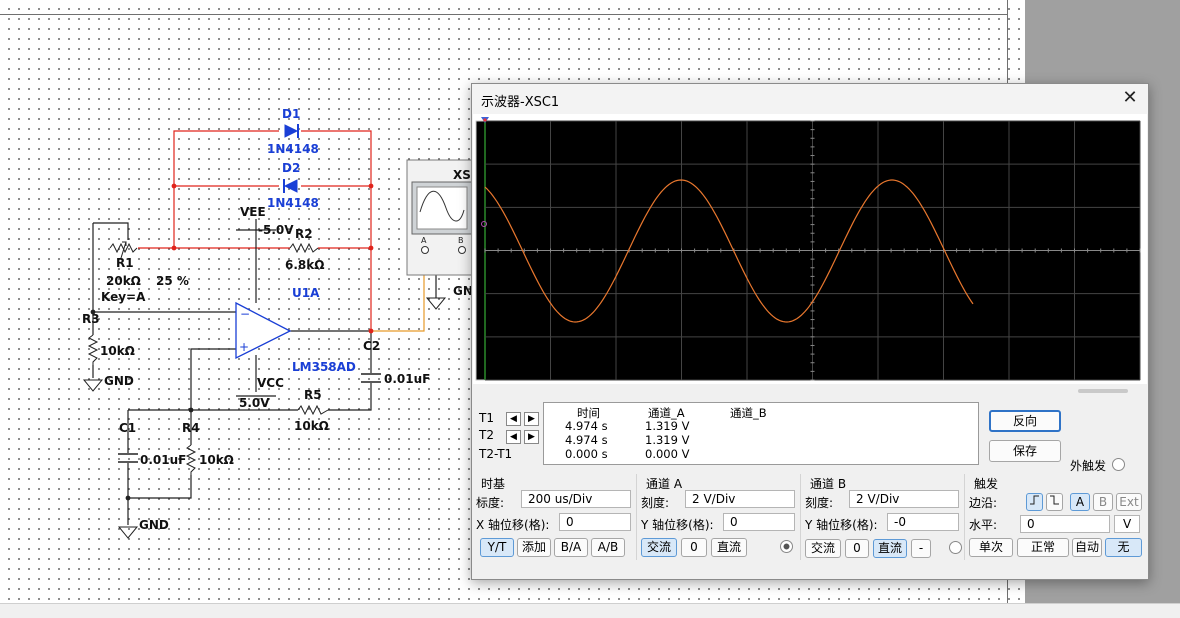  I want to click on capacitor-c1, so click(128, 458).